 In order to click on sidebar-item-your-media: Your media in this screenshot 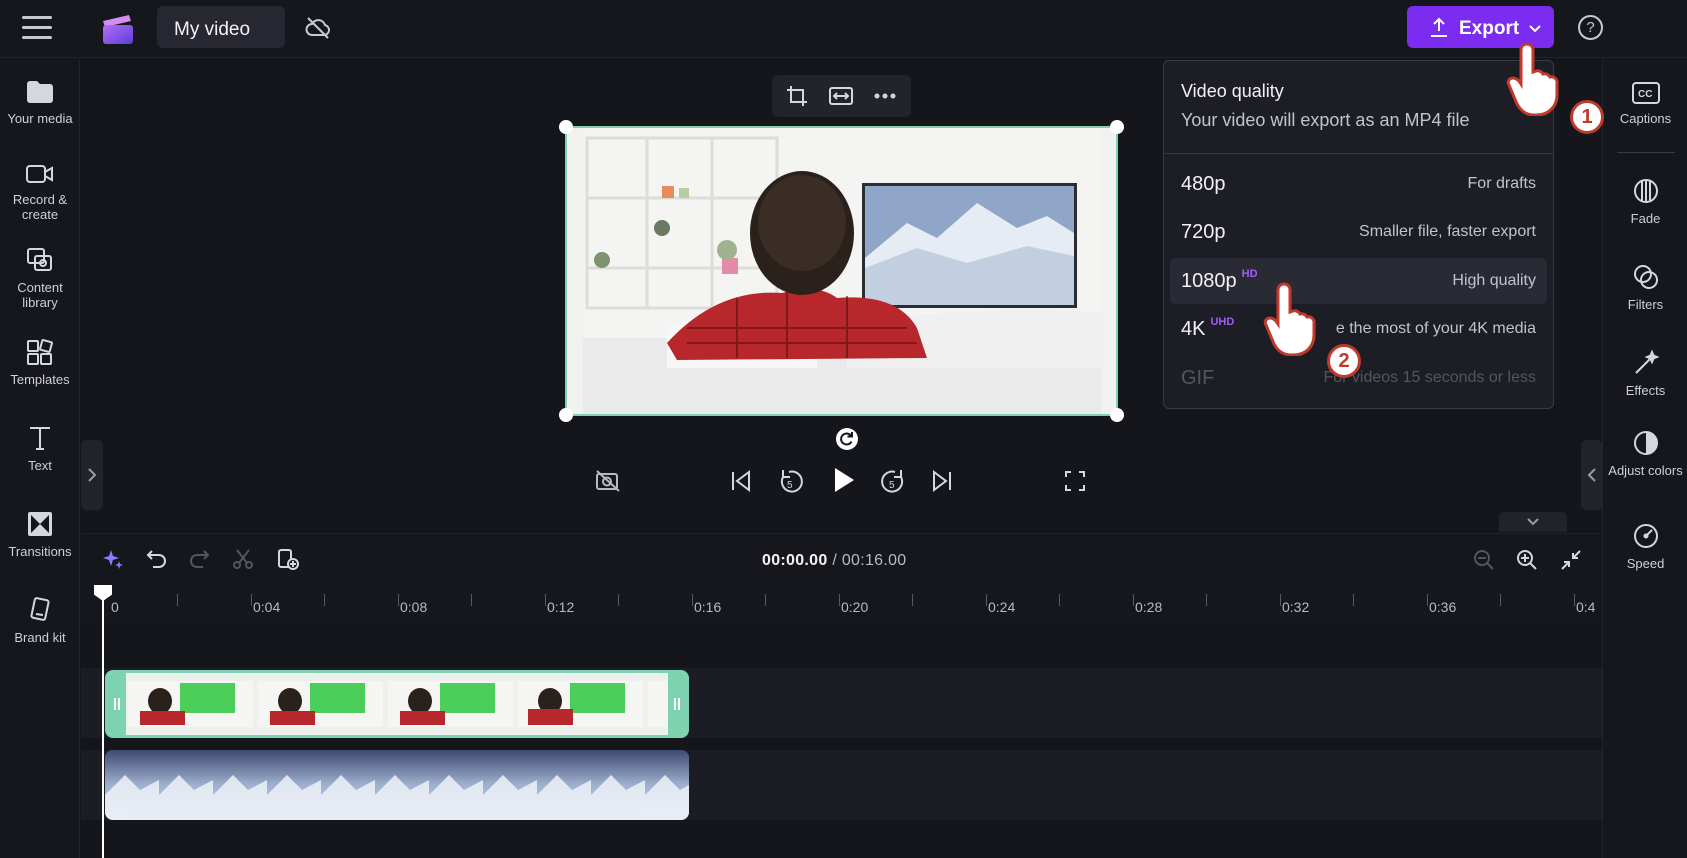, I will do `click(40, 102)`.